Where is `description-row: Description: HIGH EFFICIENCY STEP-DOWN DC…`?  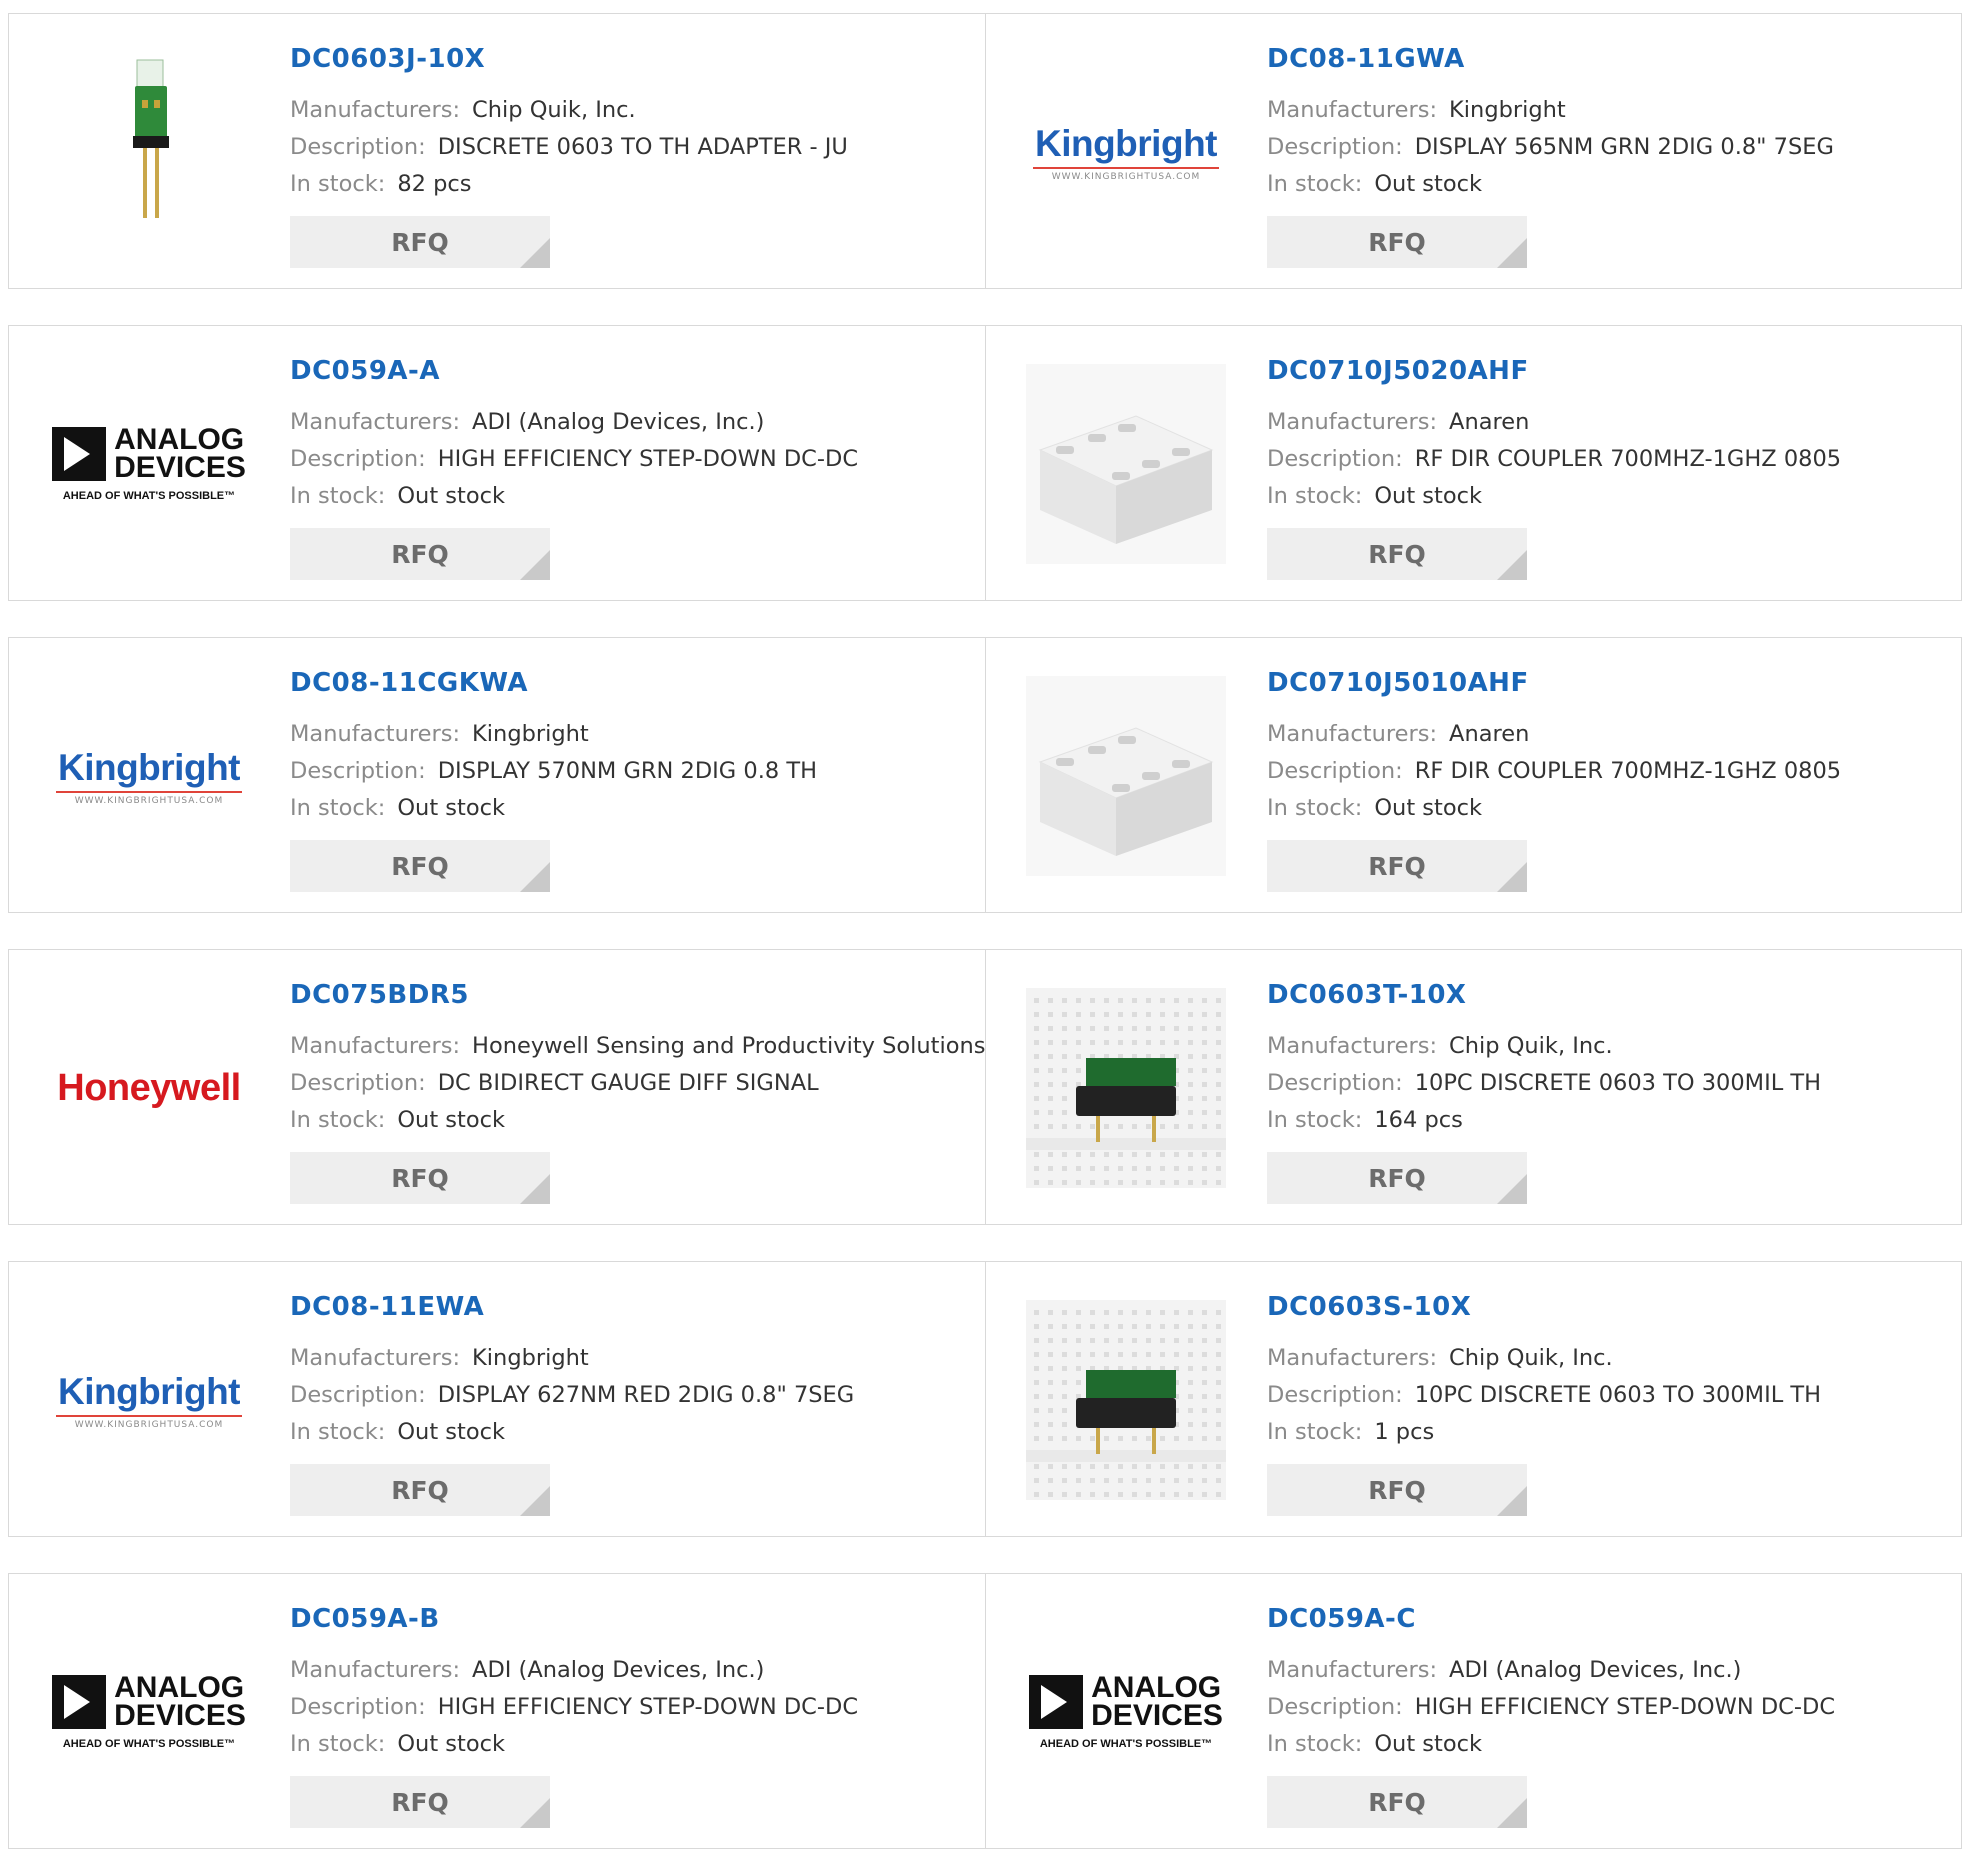 description-row: Description: HIGH EFFICIENCY STEP-DOWN DC… is located at coordinates (1609, 1707).